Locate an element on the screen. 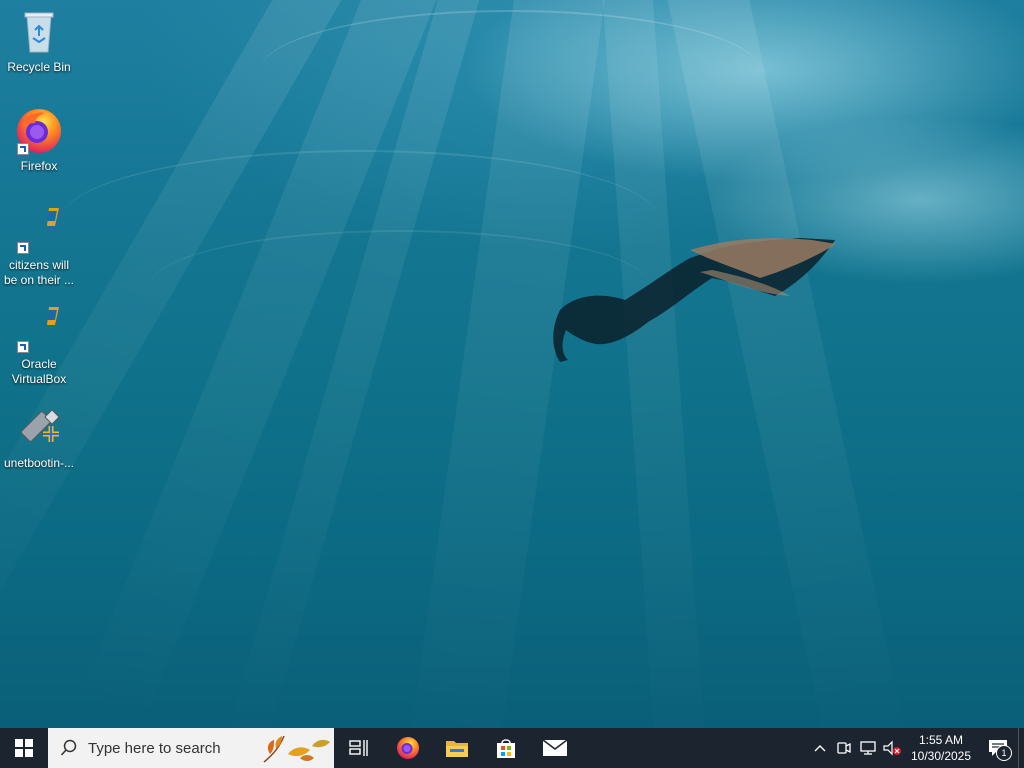 The width and height of the screenshot is (1024, 768). task-view-icon is located at coordinates (358, 748).